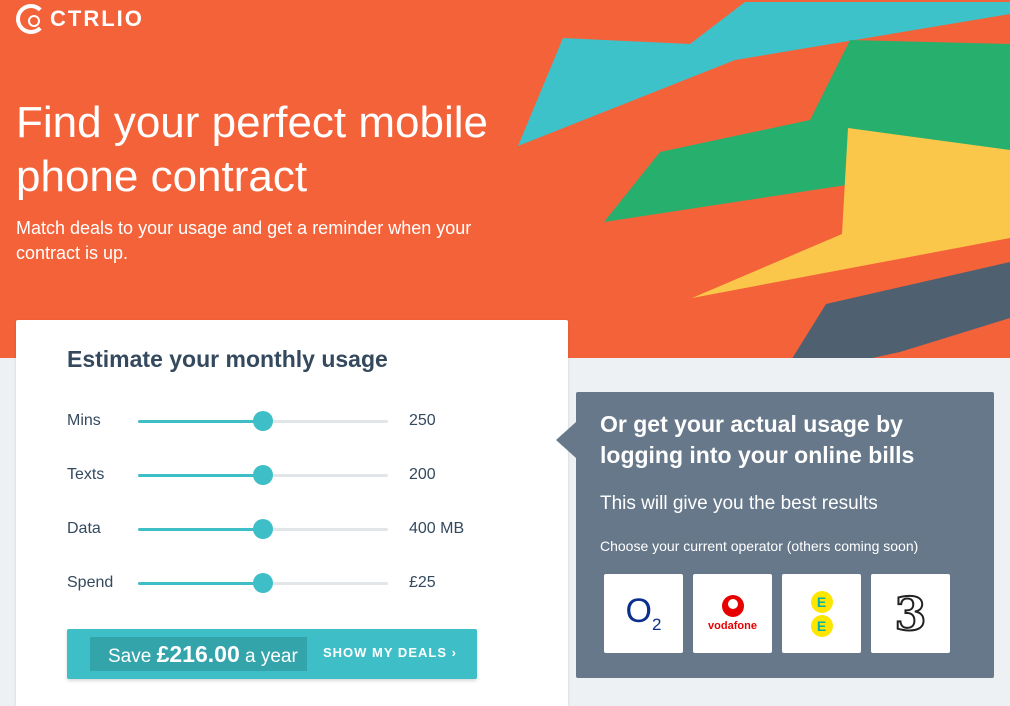  What do you see at coordinates (115, 359) in the screenshot?
I see `estimate-title-bold: Estimate` at bounding box center [115, 359].